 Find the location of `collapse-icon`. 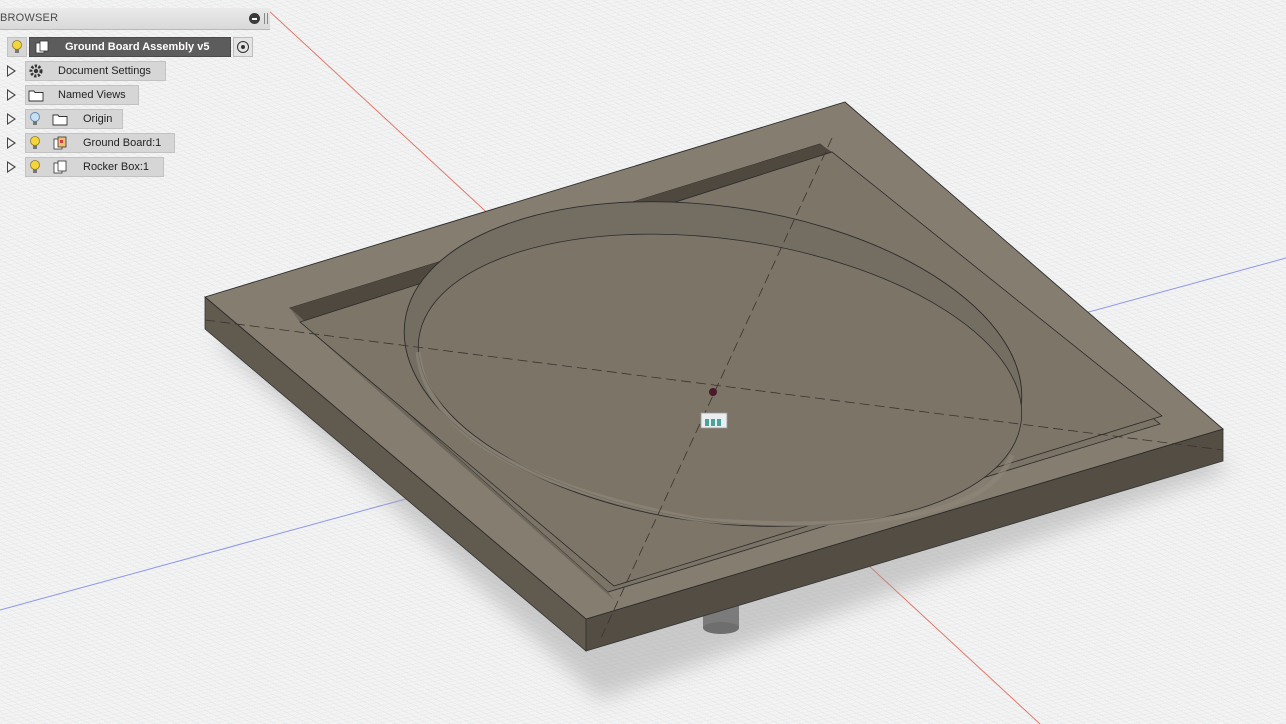

collapse-icon is located at coordinates (254, 18).